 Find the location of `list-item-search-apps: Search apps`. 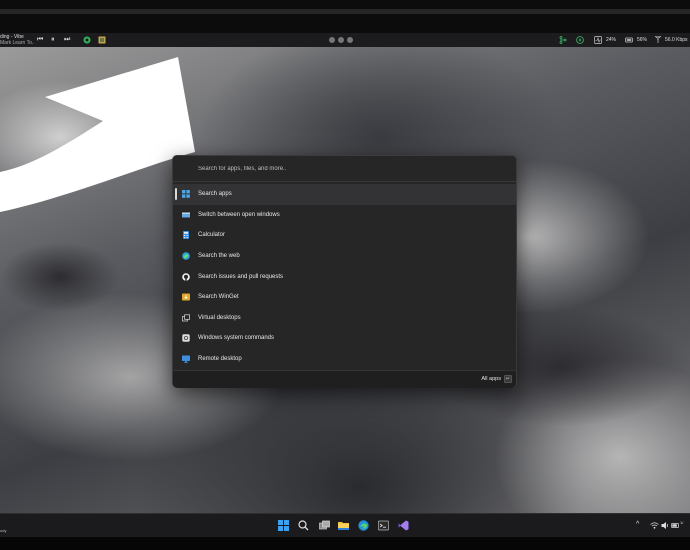

list-item-search-apps: Search apps is located at coordinates (344, 194).